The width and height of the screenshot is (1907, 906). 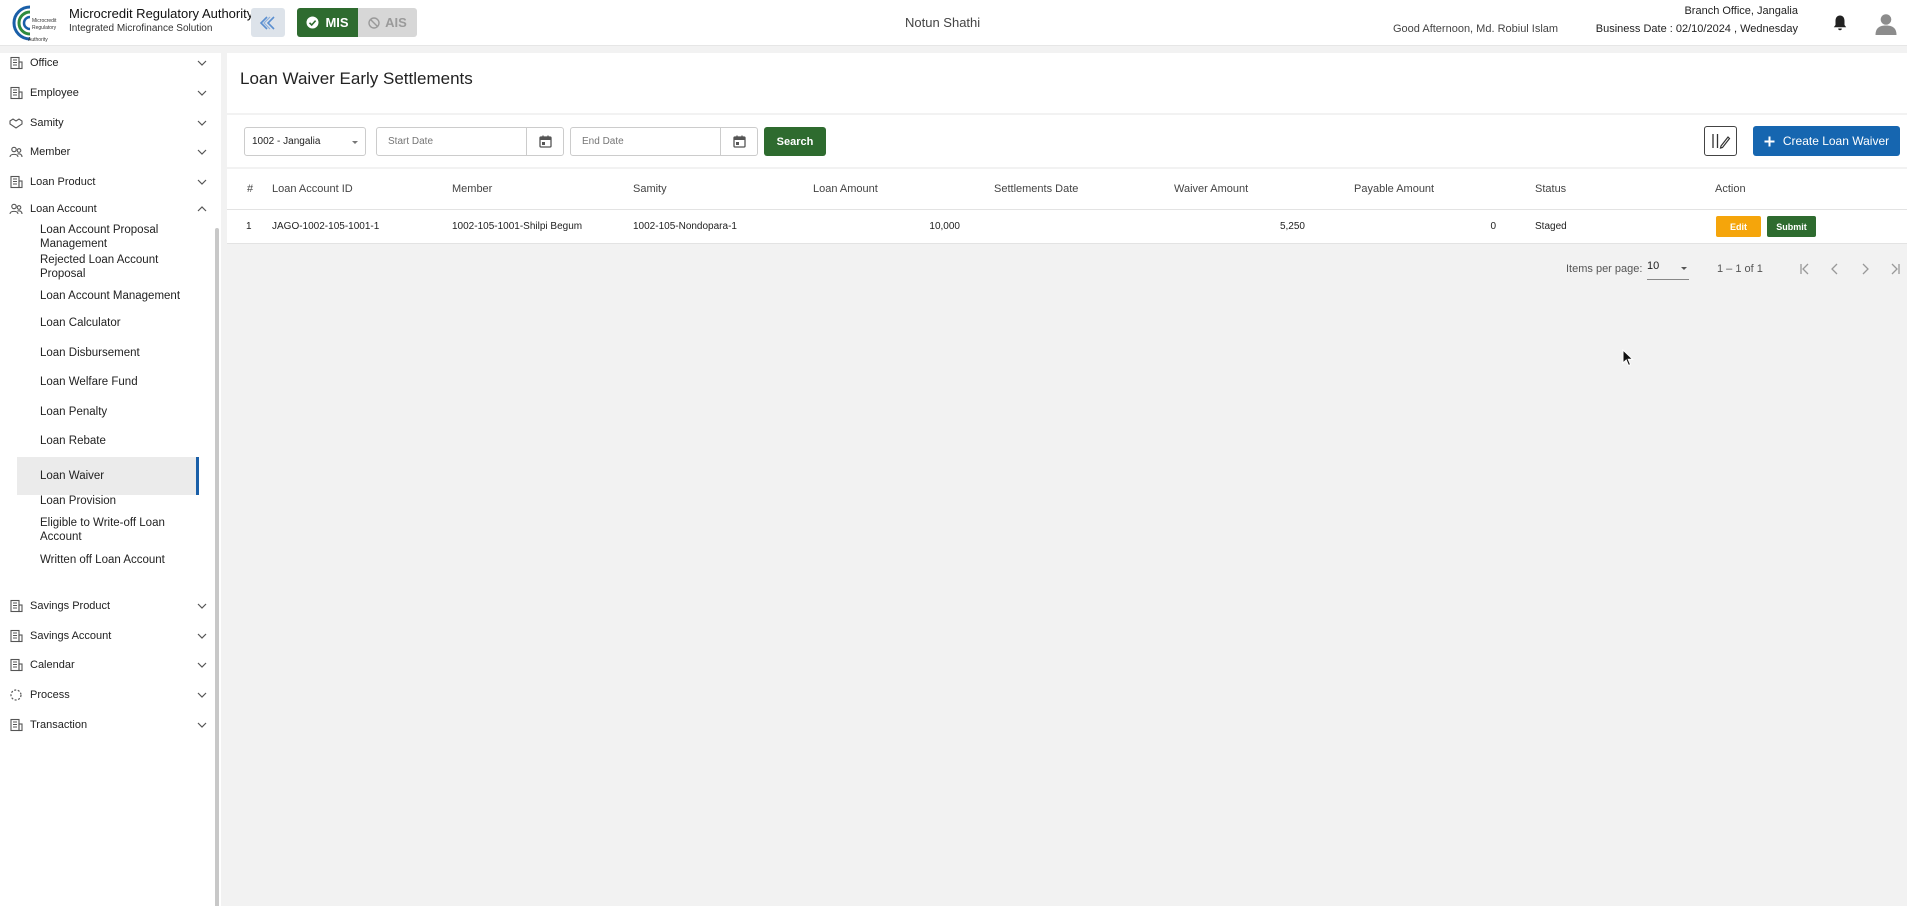 What do you see at coordinates (59, 725) in the screenshot?
I see `sidebar-item-label: Transaction` at bounding box center [59, 725].